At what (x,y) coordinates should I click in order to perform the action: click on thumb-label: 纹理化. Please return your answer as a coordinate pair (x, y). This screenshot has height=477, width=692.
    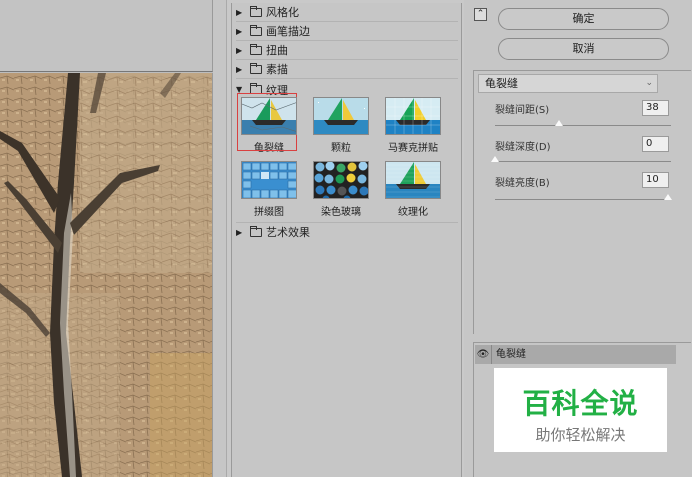
    Looking at the image, I should click on (413, 212).